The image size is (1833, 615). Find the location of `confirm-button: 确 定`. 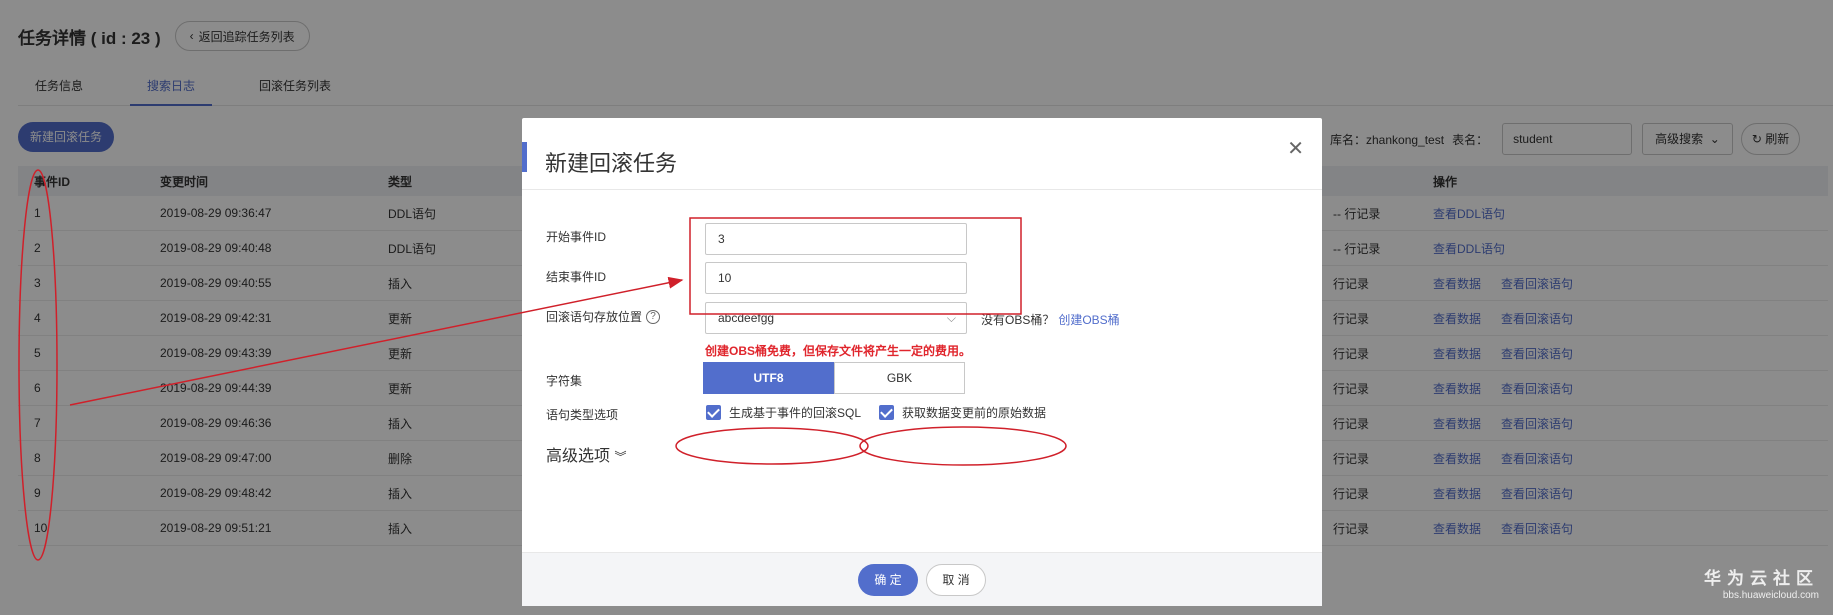

confirm-button: 确 定 is located at coordinates (888, 579).